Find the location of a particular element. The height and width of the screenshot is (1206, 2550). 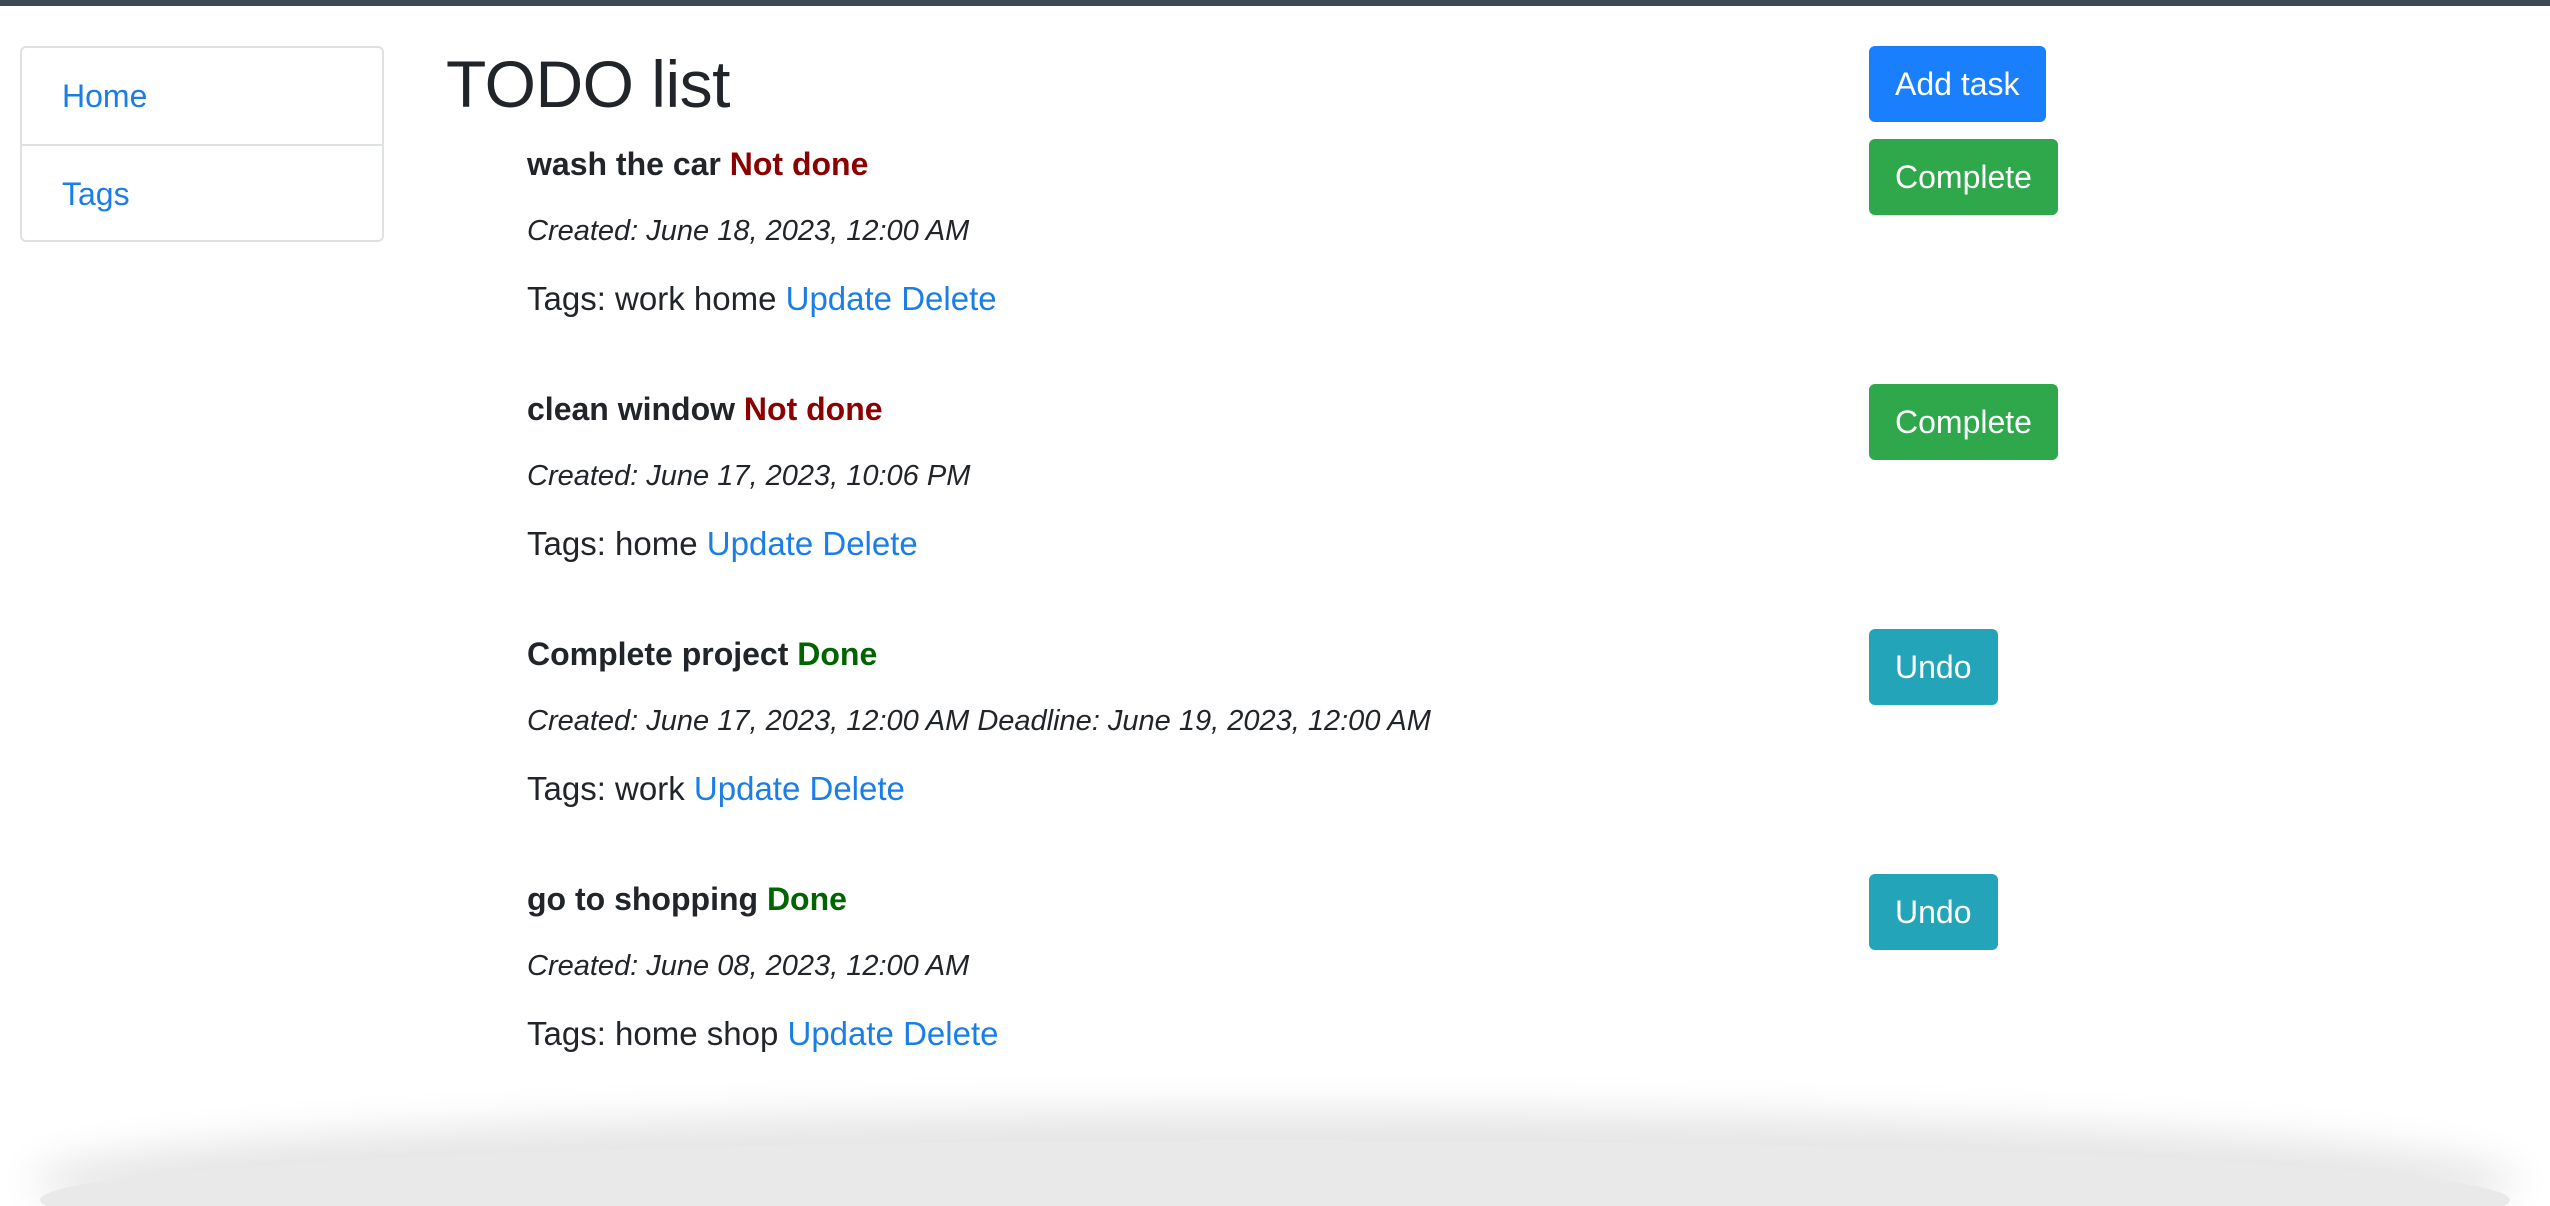

page-title: TODO list is located at coordinates (588, 84).